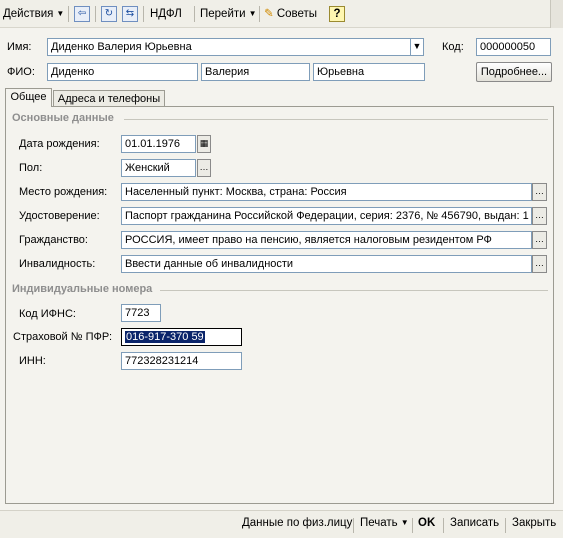 This screenshot has height=538, width=563. What do you see at coordinates (21, 72) in the screenshot?
I see `fio-label: ФИО:` at bounding box center [21, 72].